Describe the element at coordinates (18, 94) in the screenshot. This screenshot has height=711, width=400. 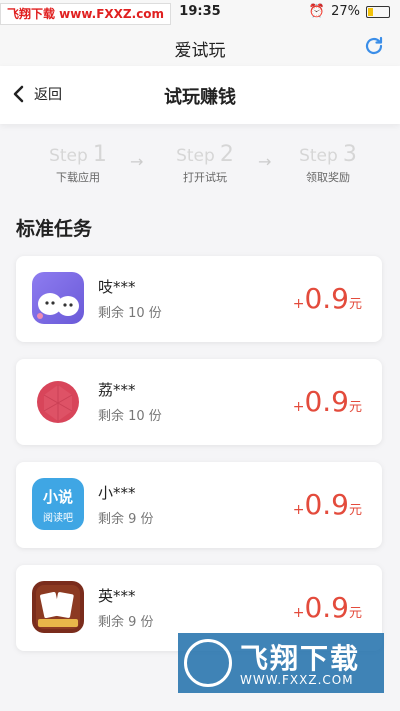
I see `chevron-left-icon` at that location.